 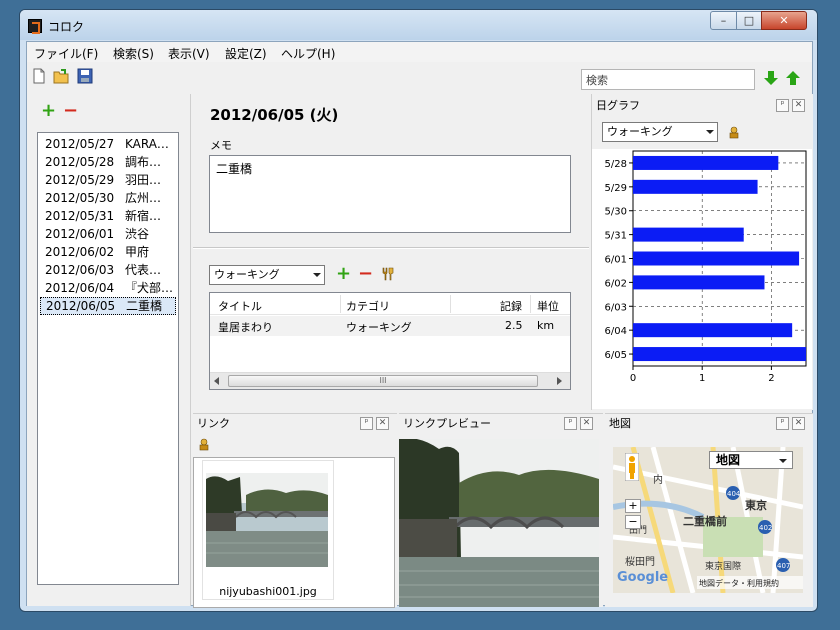 I want to click on link-preview-pane: リンクプレビュー ᵖ ✕, so click(x=501, y=510).